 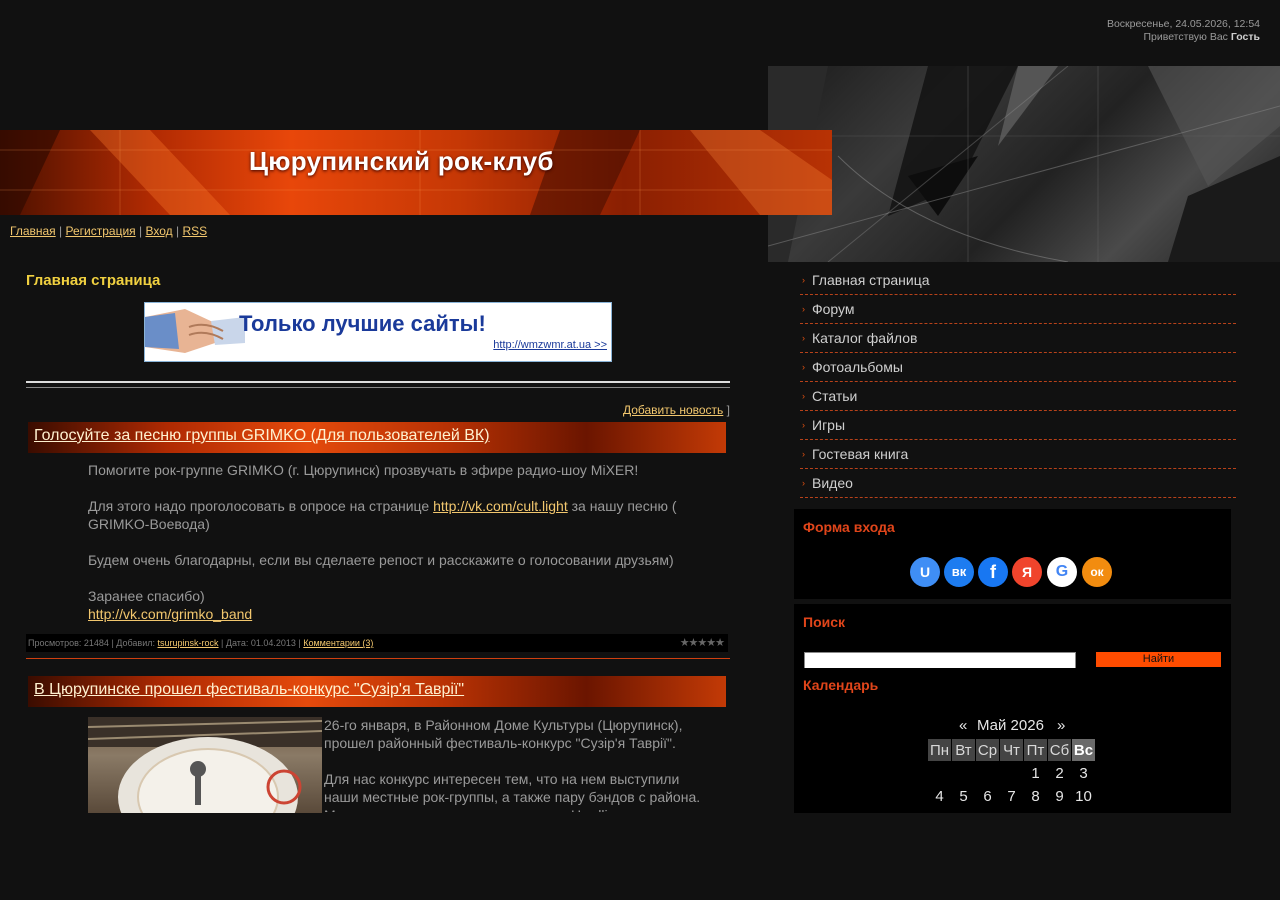 I want to click on search-block: Поиск Найти, so click(x=1012, y=636).